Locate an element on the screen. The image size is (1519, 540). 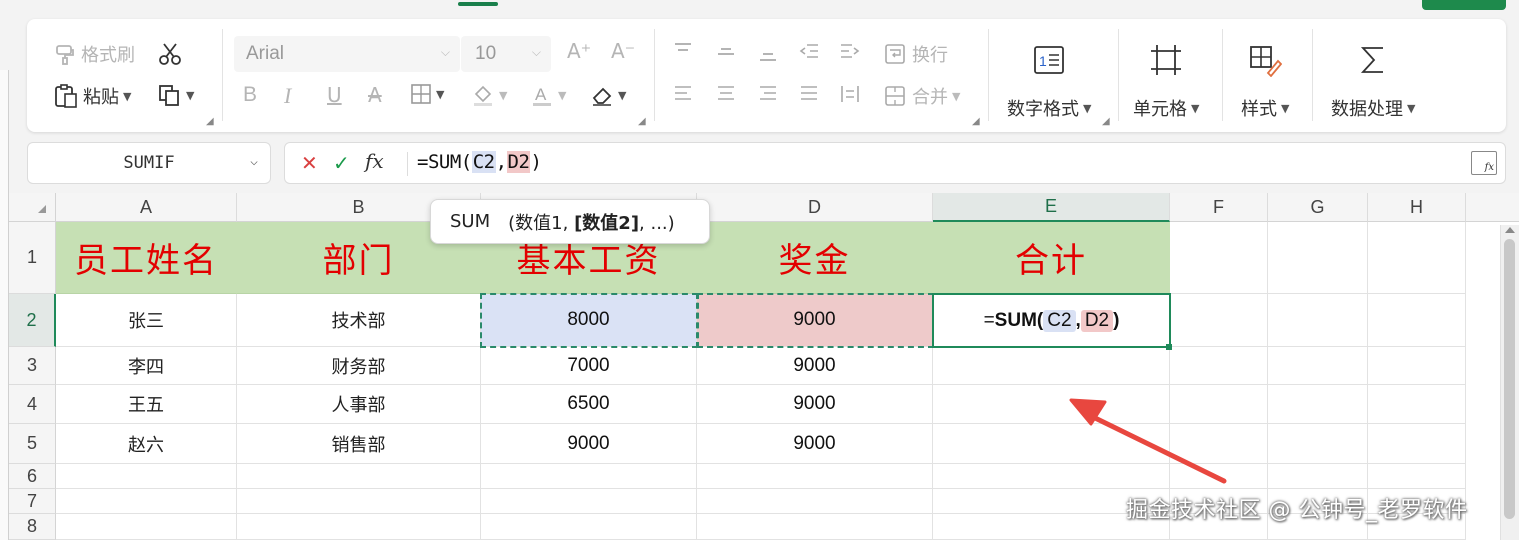
formula-bar: ✕ ✓ fx =SUM(C2,D2) fx is located at coordinates (895, 163).